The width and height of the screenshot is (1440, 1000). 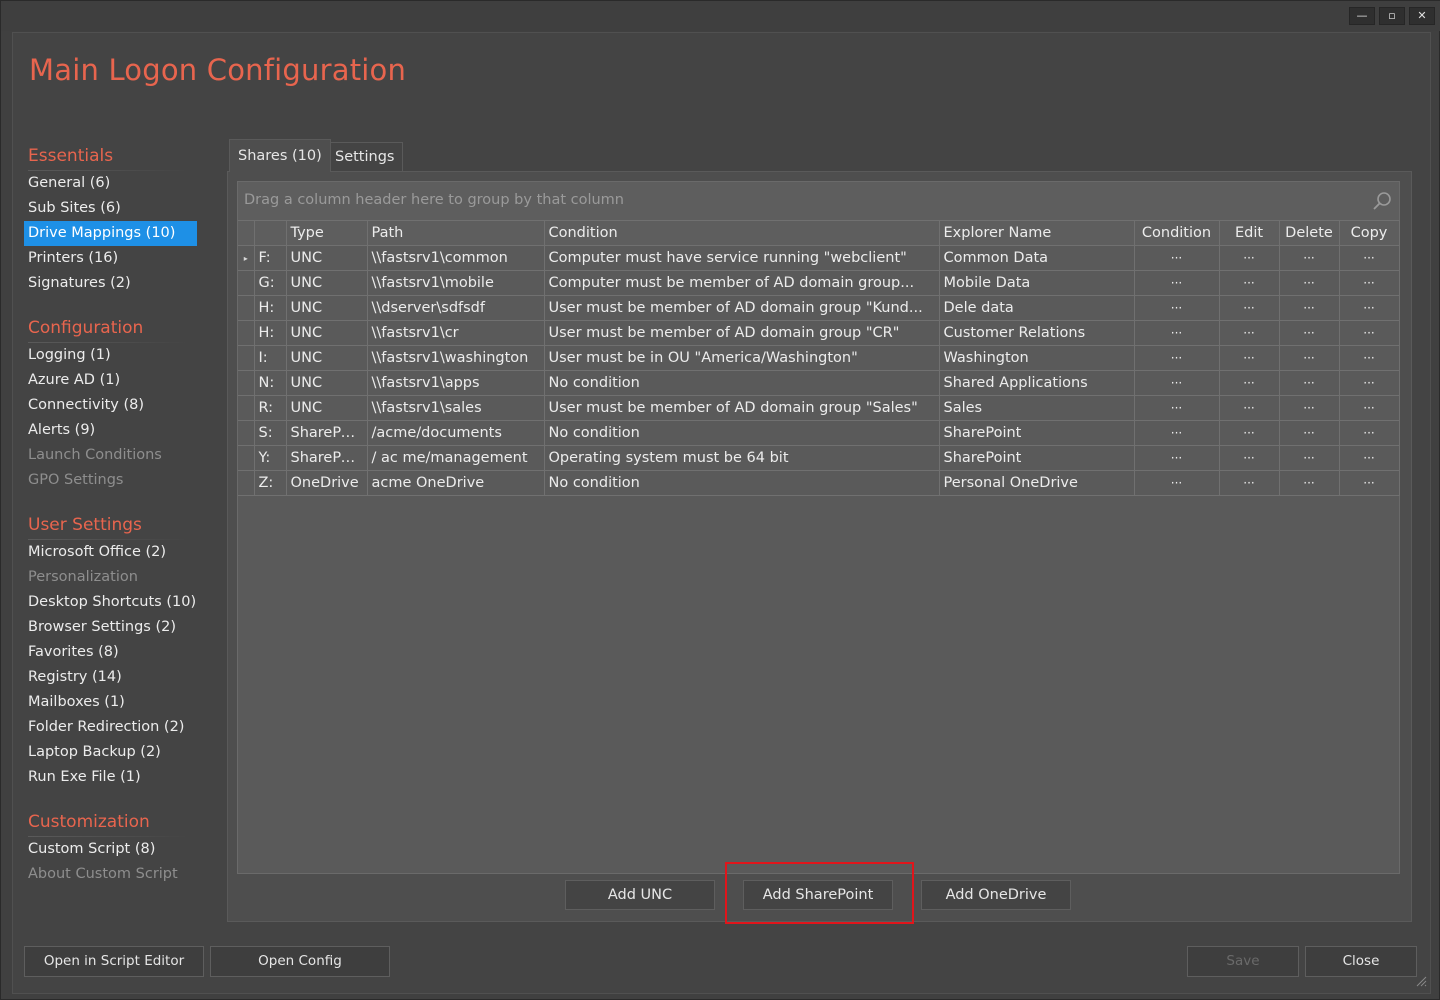 What do you see at coordinates (456, 408) in the screenshot?
I see `cell-path: \\fastsrv1\sales` at bounding box center [456, 408].